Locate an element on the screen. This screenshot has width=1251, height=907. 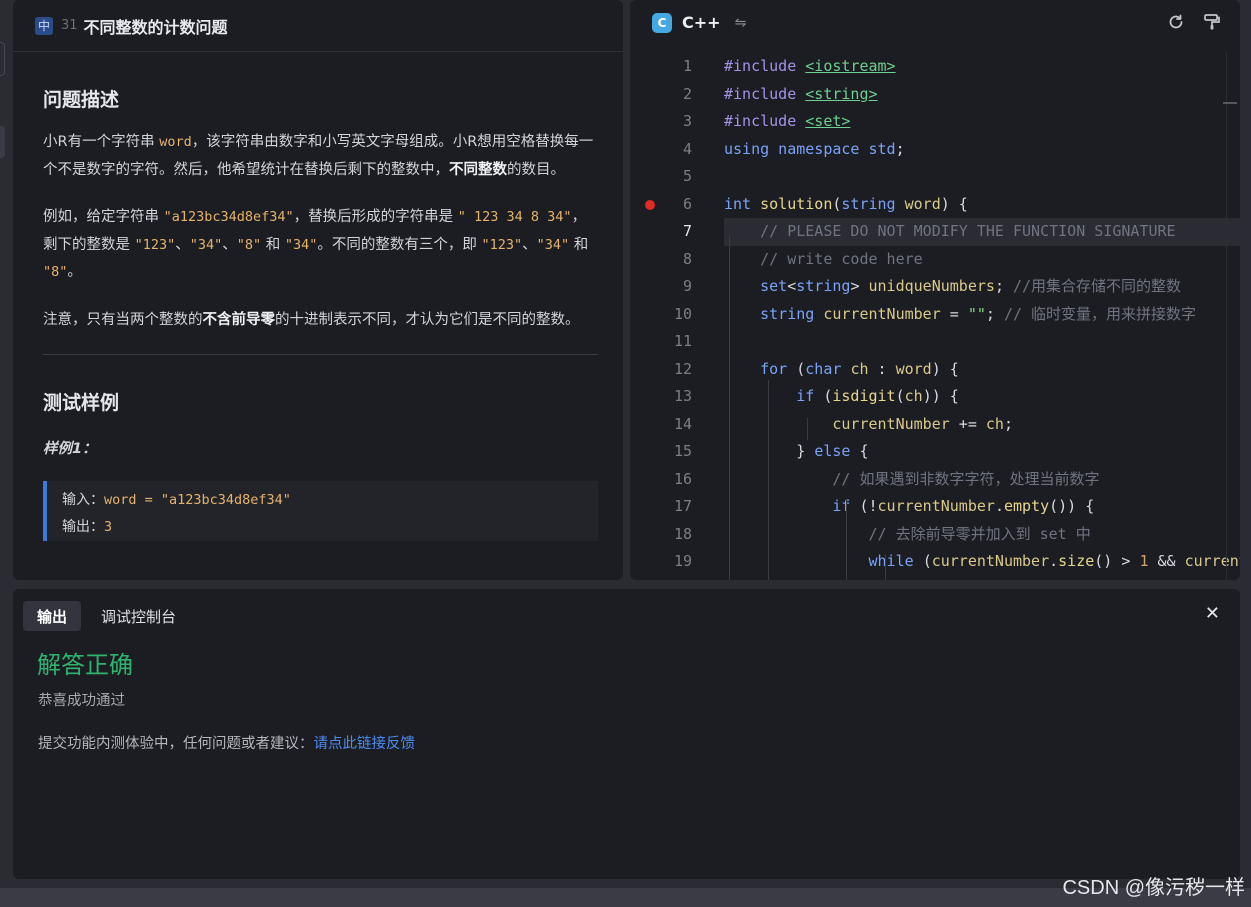
cpp-language-icon: C is located at coordinates (662, 22).